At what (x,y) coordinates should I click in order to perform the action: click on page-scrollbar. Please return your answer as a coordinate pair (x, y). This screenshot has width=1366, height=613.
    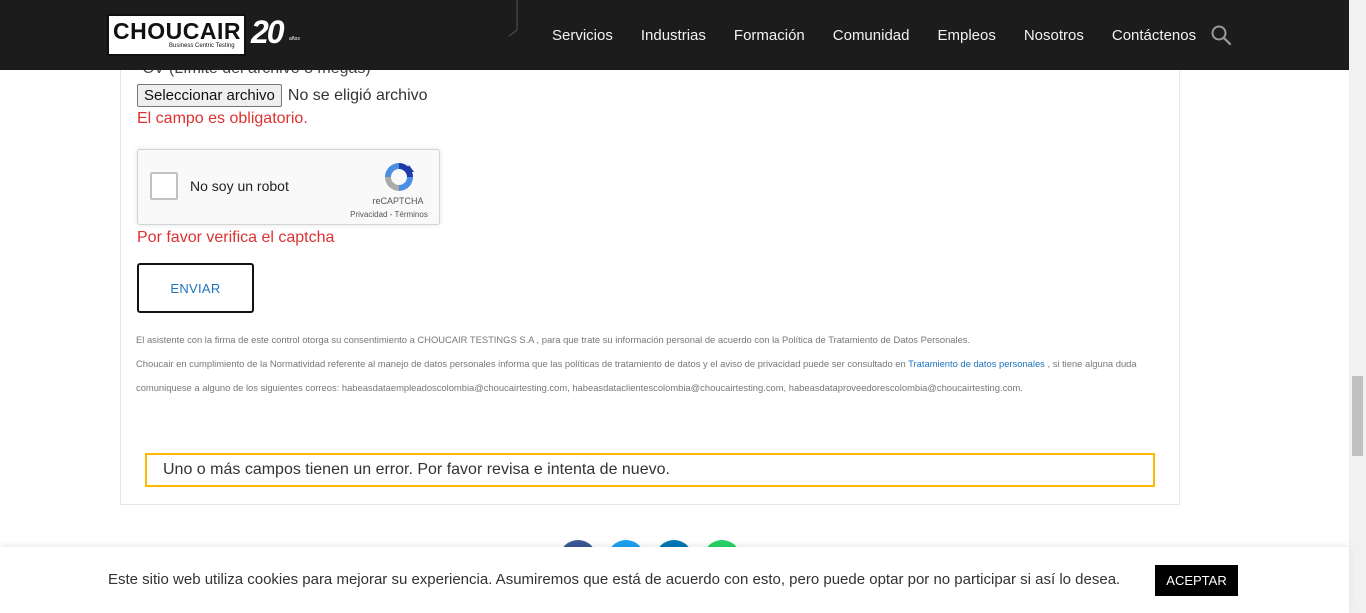
    Looking at the image, I should click on (1357, 306).